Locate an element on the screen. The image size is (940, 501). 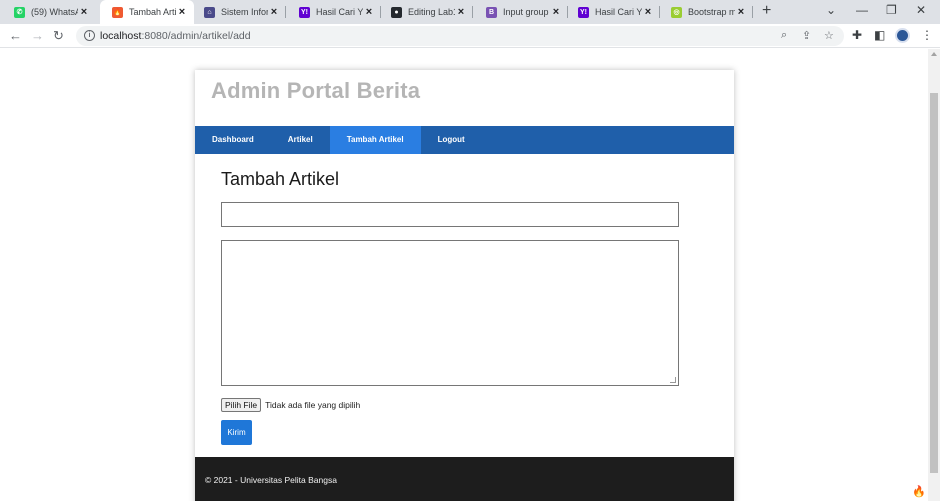
file-status-text: Tidak ada file yang dipilih is located at coordinates (313, 405).